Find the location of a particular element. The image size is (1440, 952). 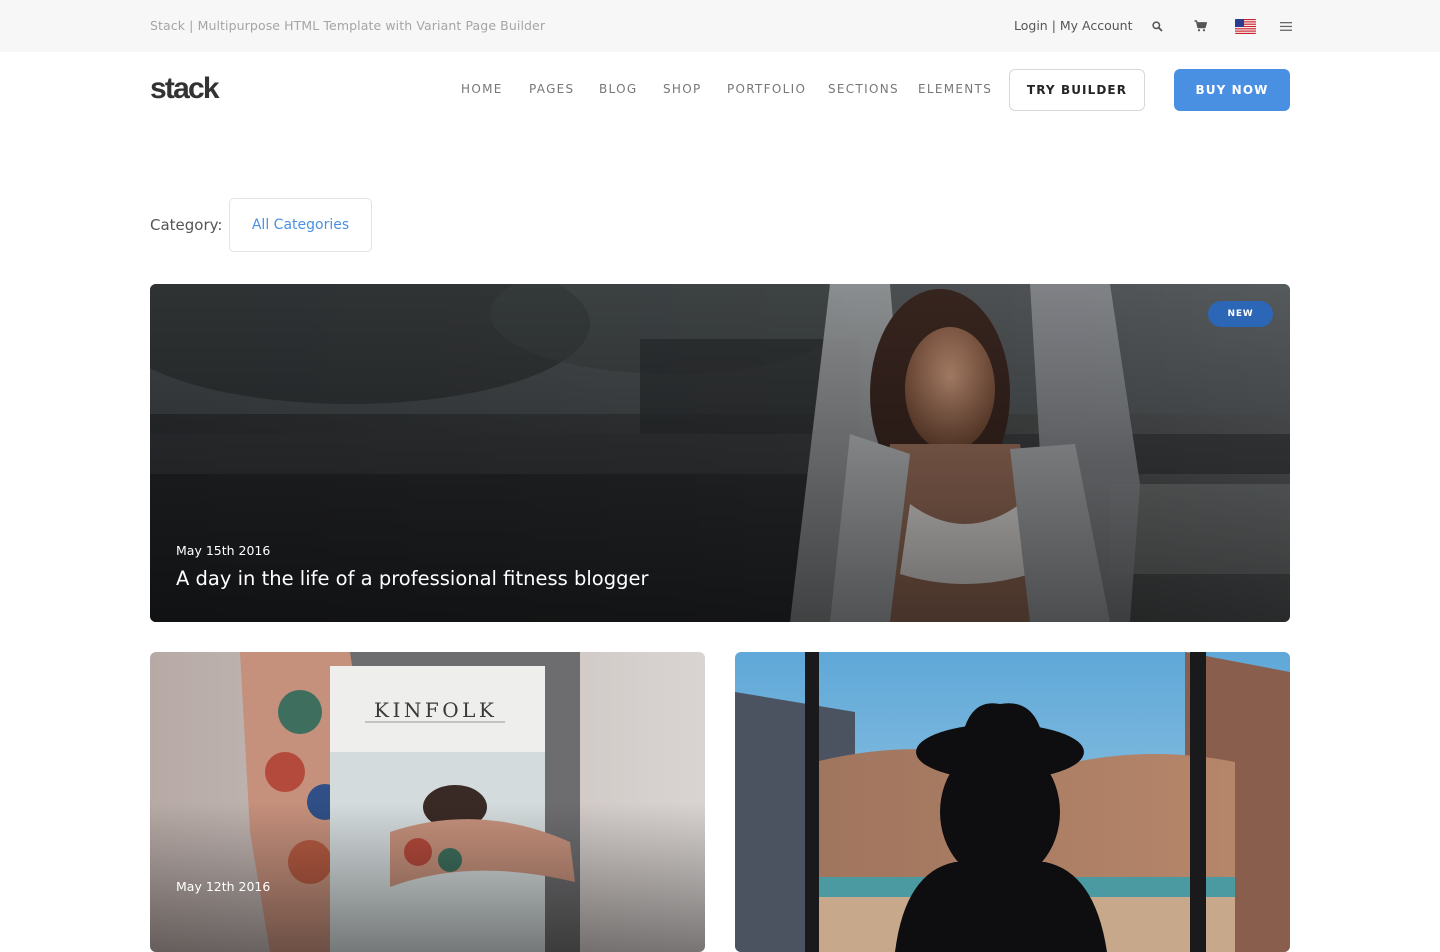

cart-icon is located at coordinates (1200, 26).